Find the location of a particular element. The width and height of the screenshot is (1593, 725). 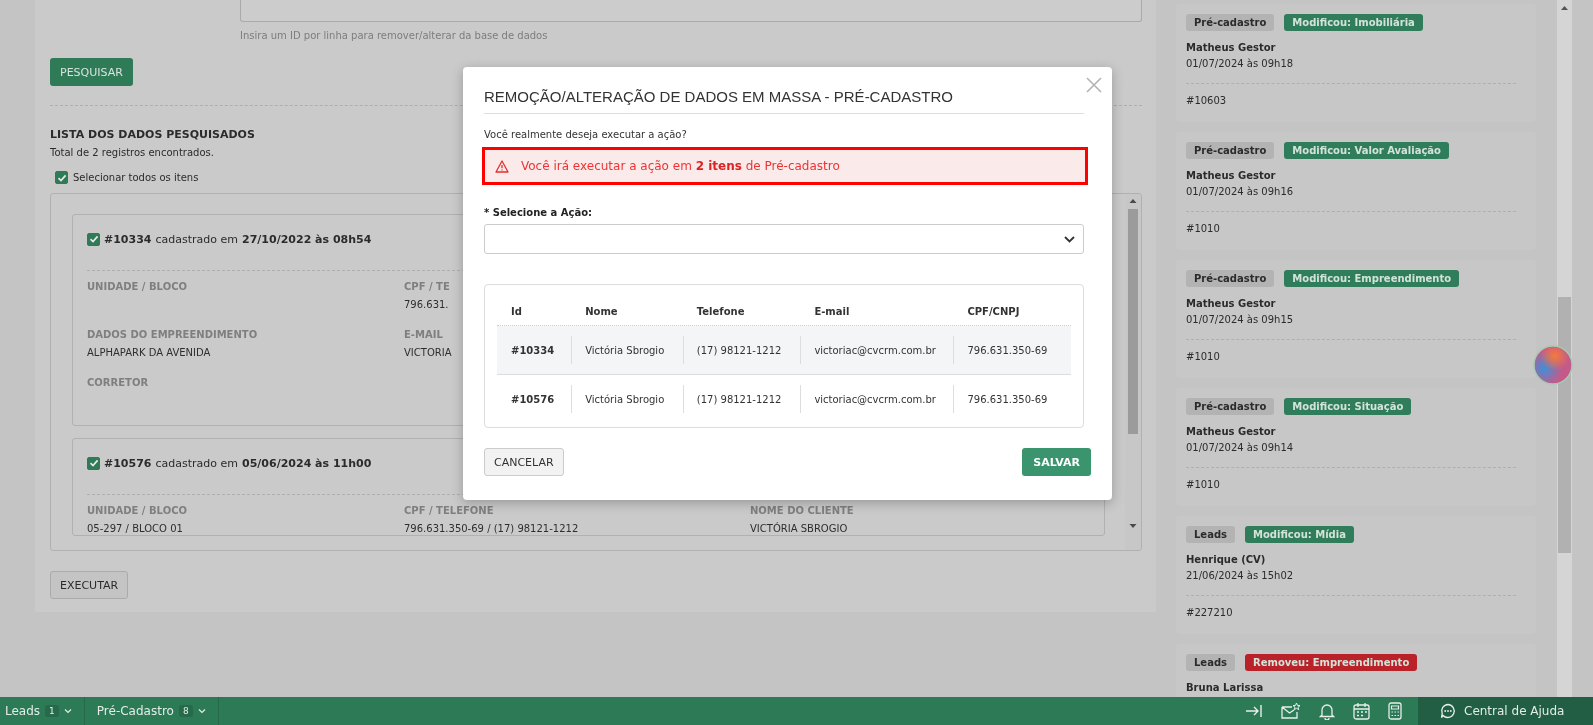

field-label: * Selecione a Ação: is located at coordinates (539, 212).